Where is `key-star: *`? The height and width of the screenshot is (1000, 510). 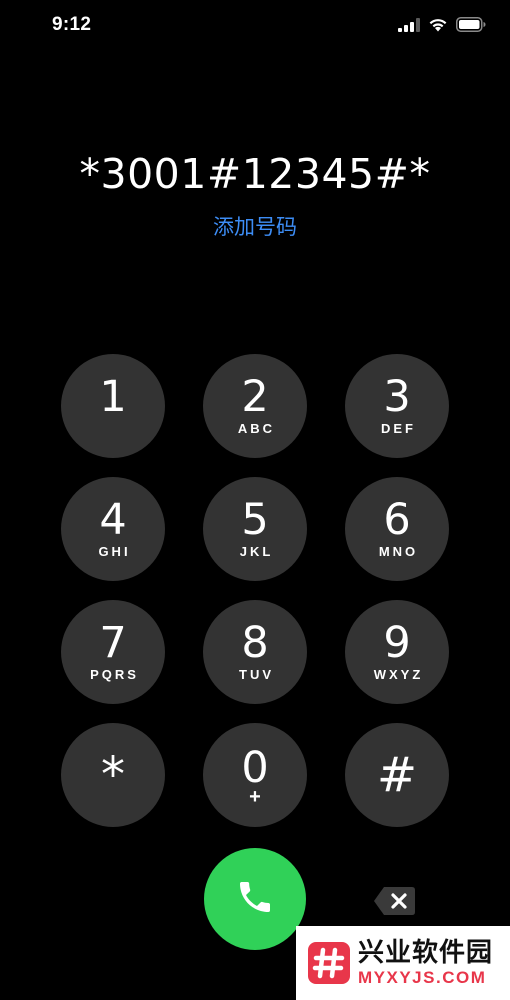 key-star: * is located at coordinates (113, 775).